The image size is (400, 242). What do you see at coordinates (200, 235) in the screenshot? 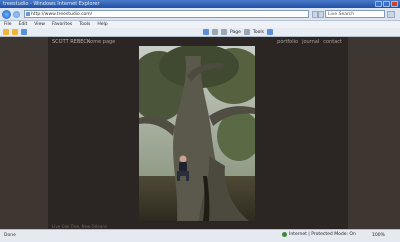
I see `status-bar: Done Internet | Protected Mode: On 100%` at bounding box center [200, 235].